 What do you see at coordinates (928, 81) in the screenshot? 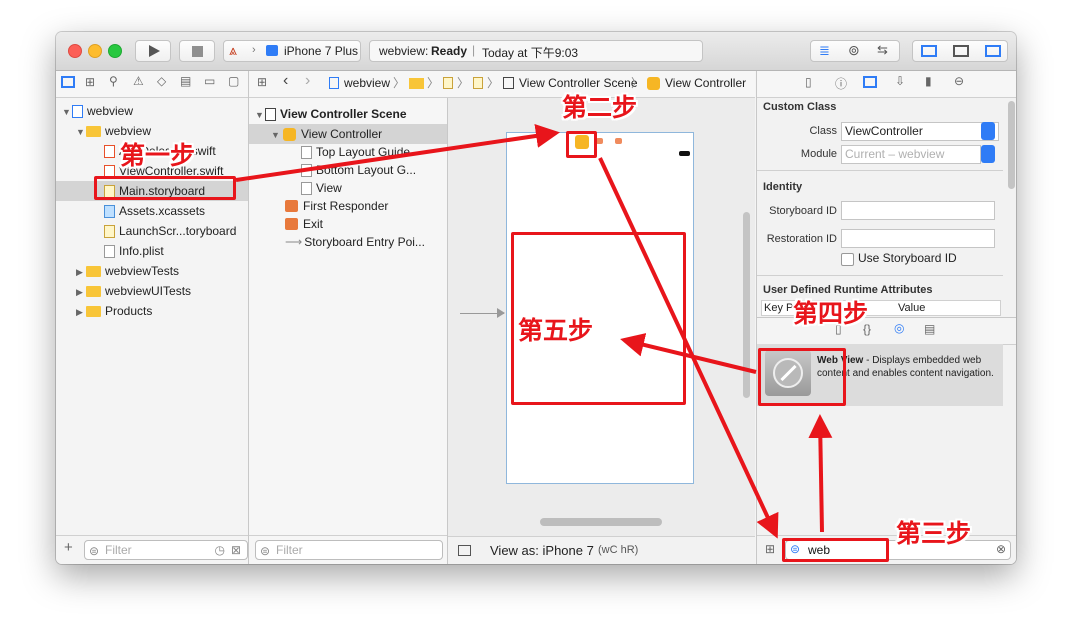
I see `size-inspector-icon: ▮` at bounding box center [928, 81].